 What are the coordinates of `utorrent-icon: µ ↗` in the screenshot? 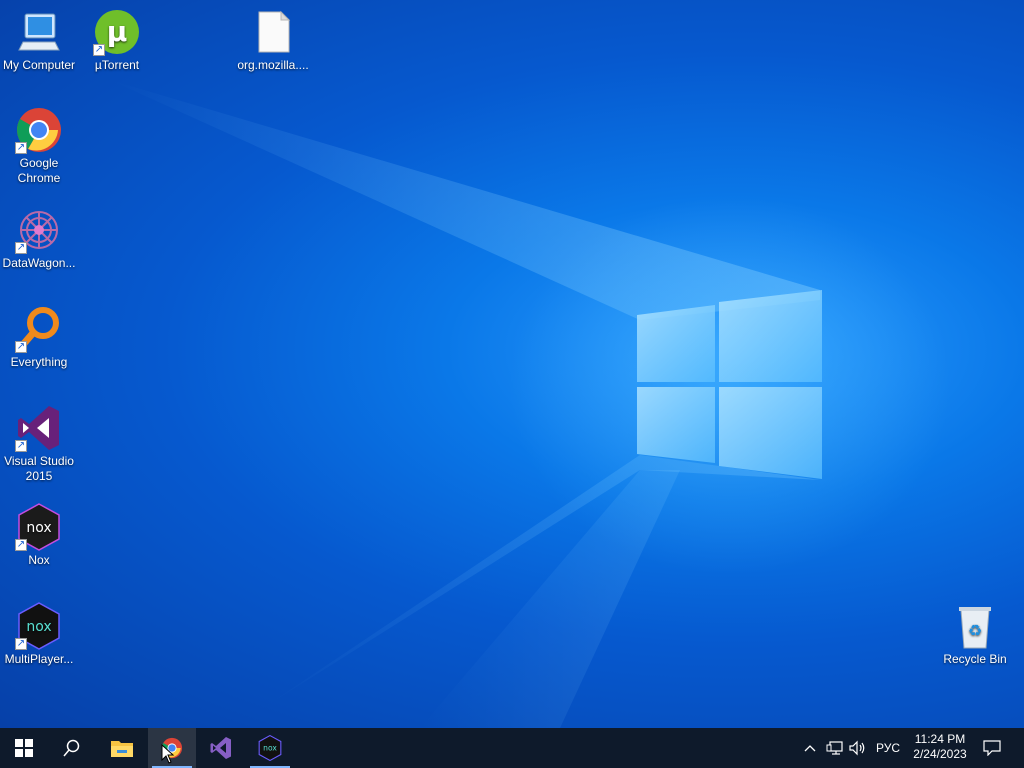 It's located at (117, 32).